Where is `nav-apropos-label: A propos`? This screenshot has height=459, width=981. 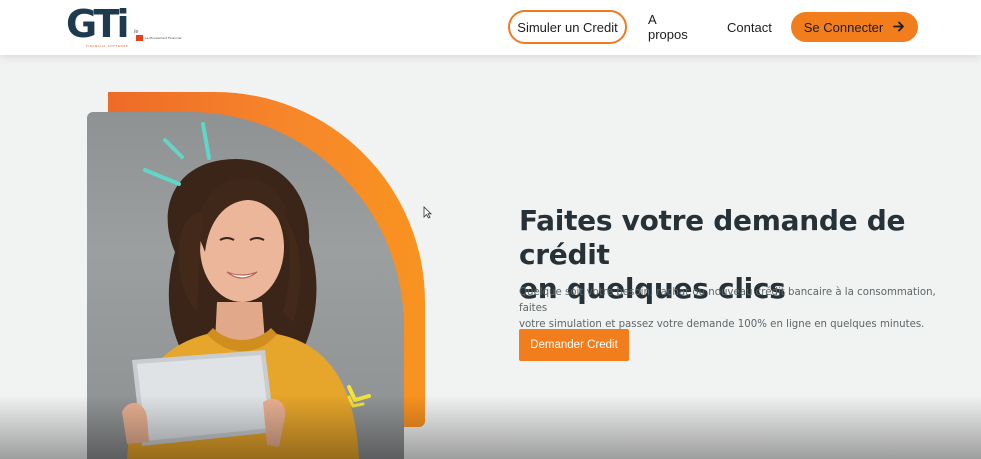
nav-apropos-label: A propos is located at coordinates (668, 27).